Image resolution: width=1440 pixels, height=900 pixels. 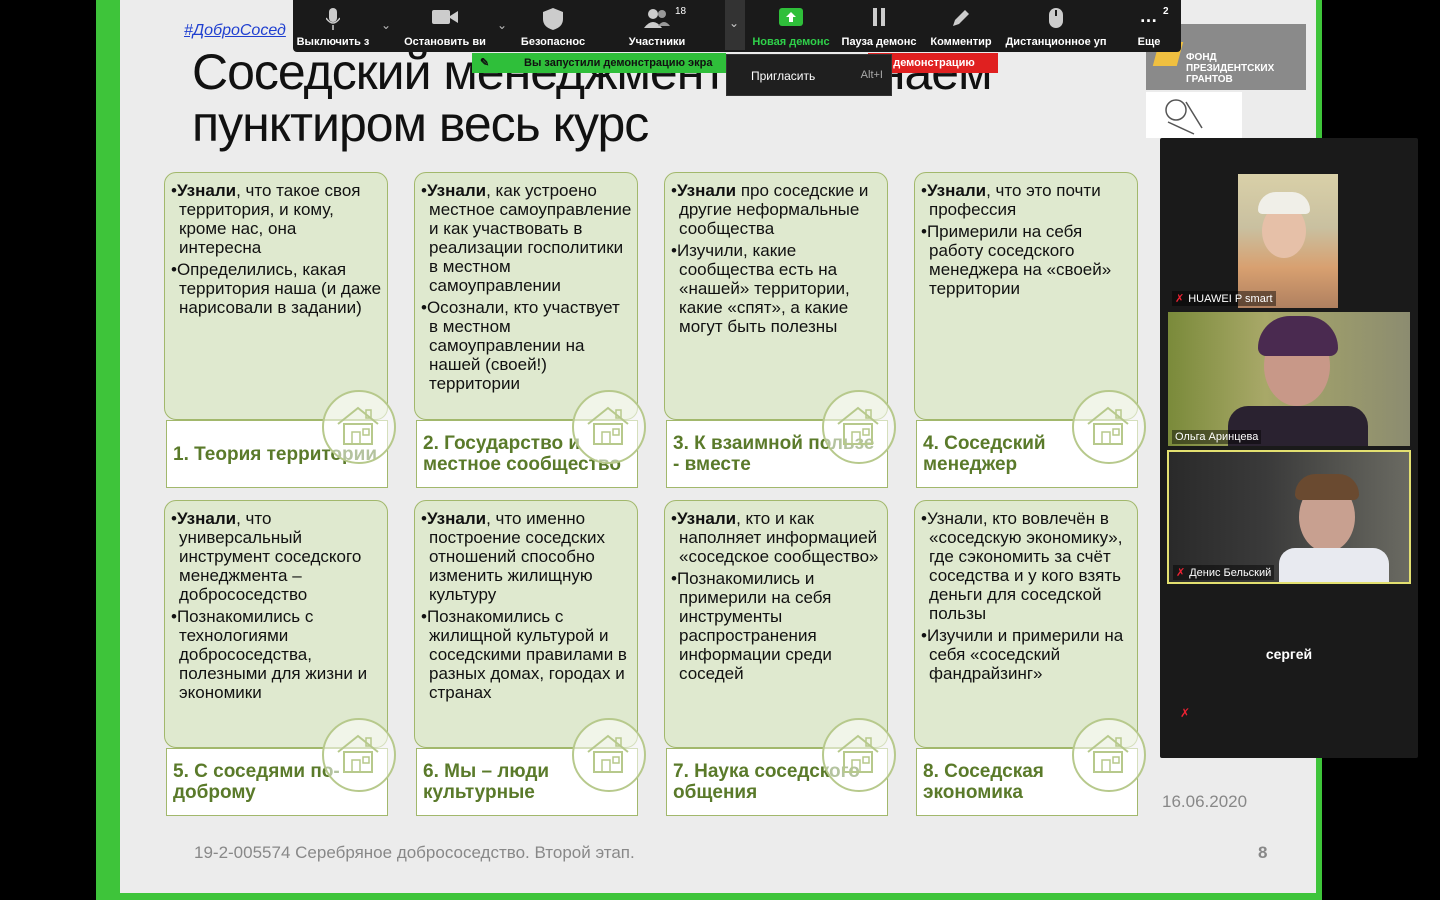 I want to click on pencil-icon, so click(x=961, y=18).